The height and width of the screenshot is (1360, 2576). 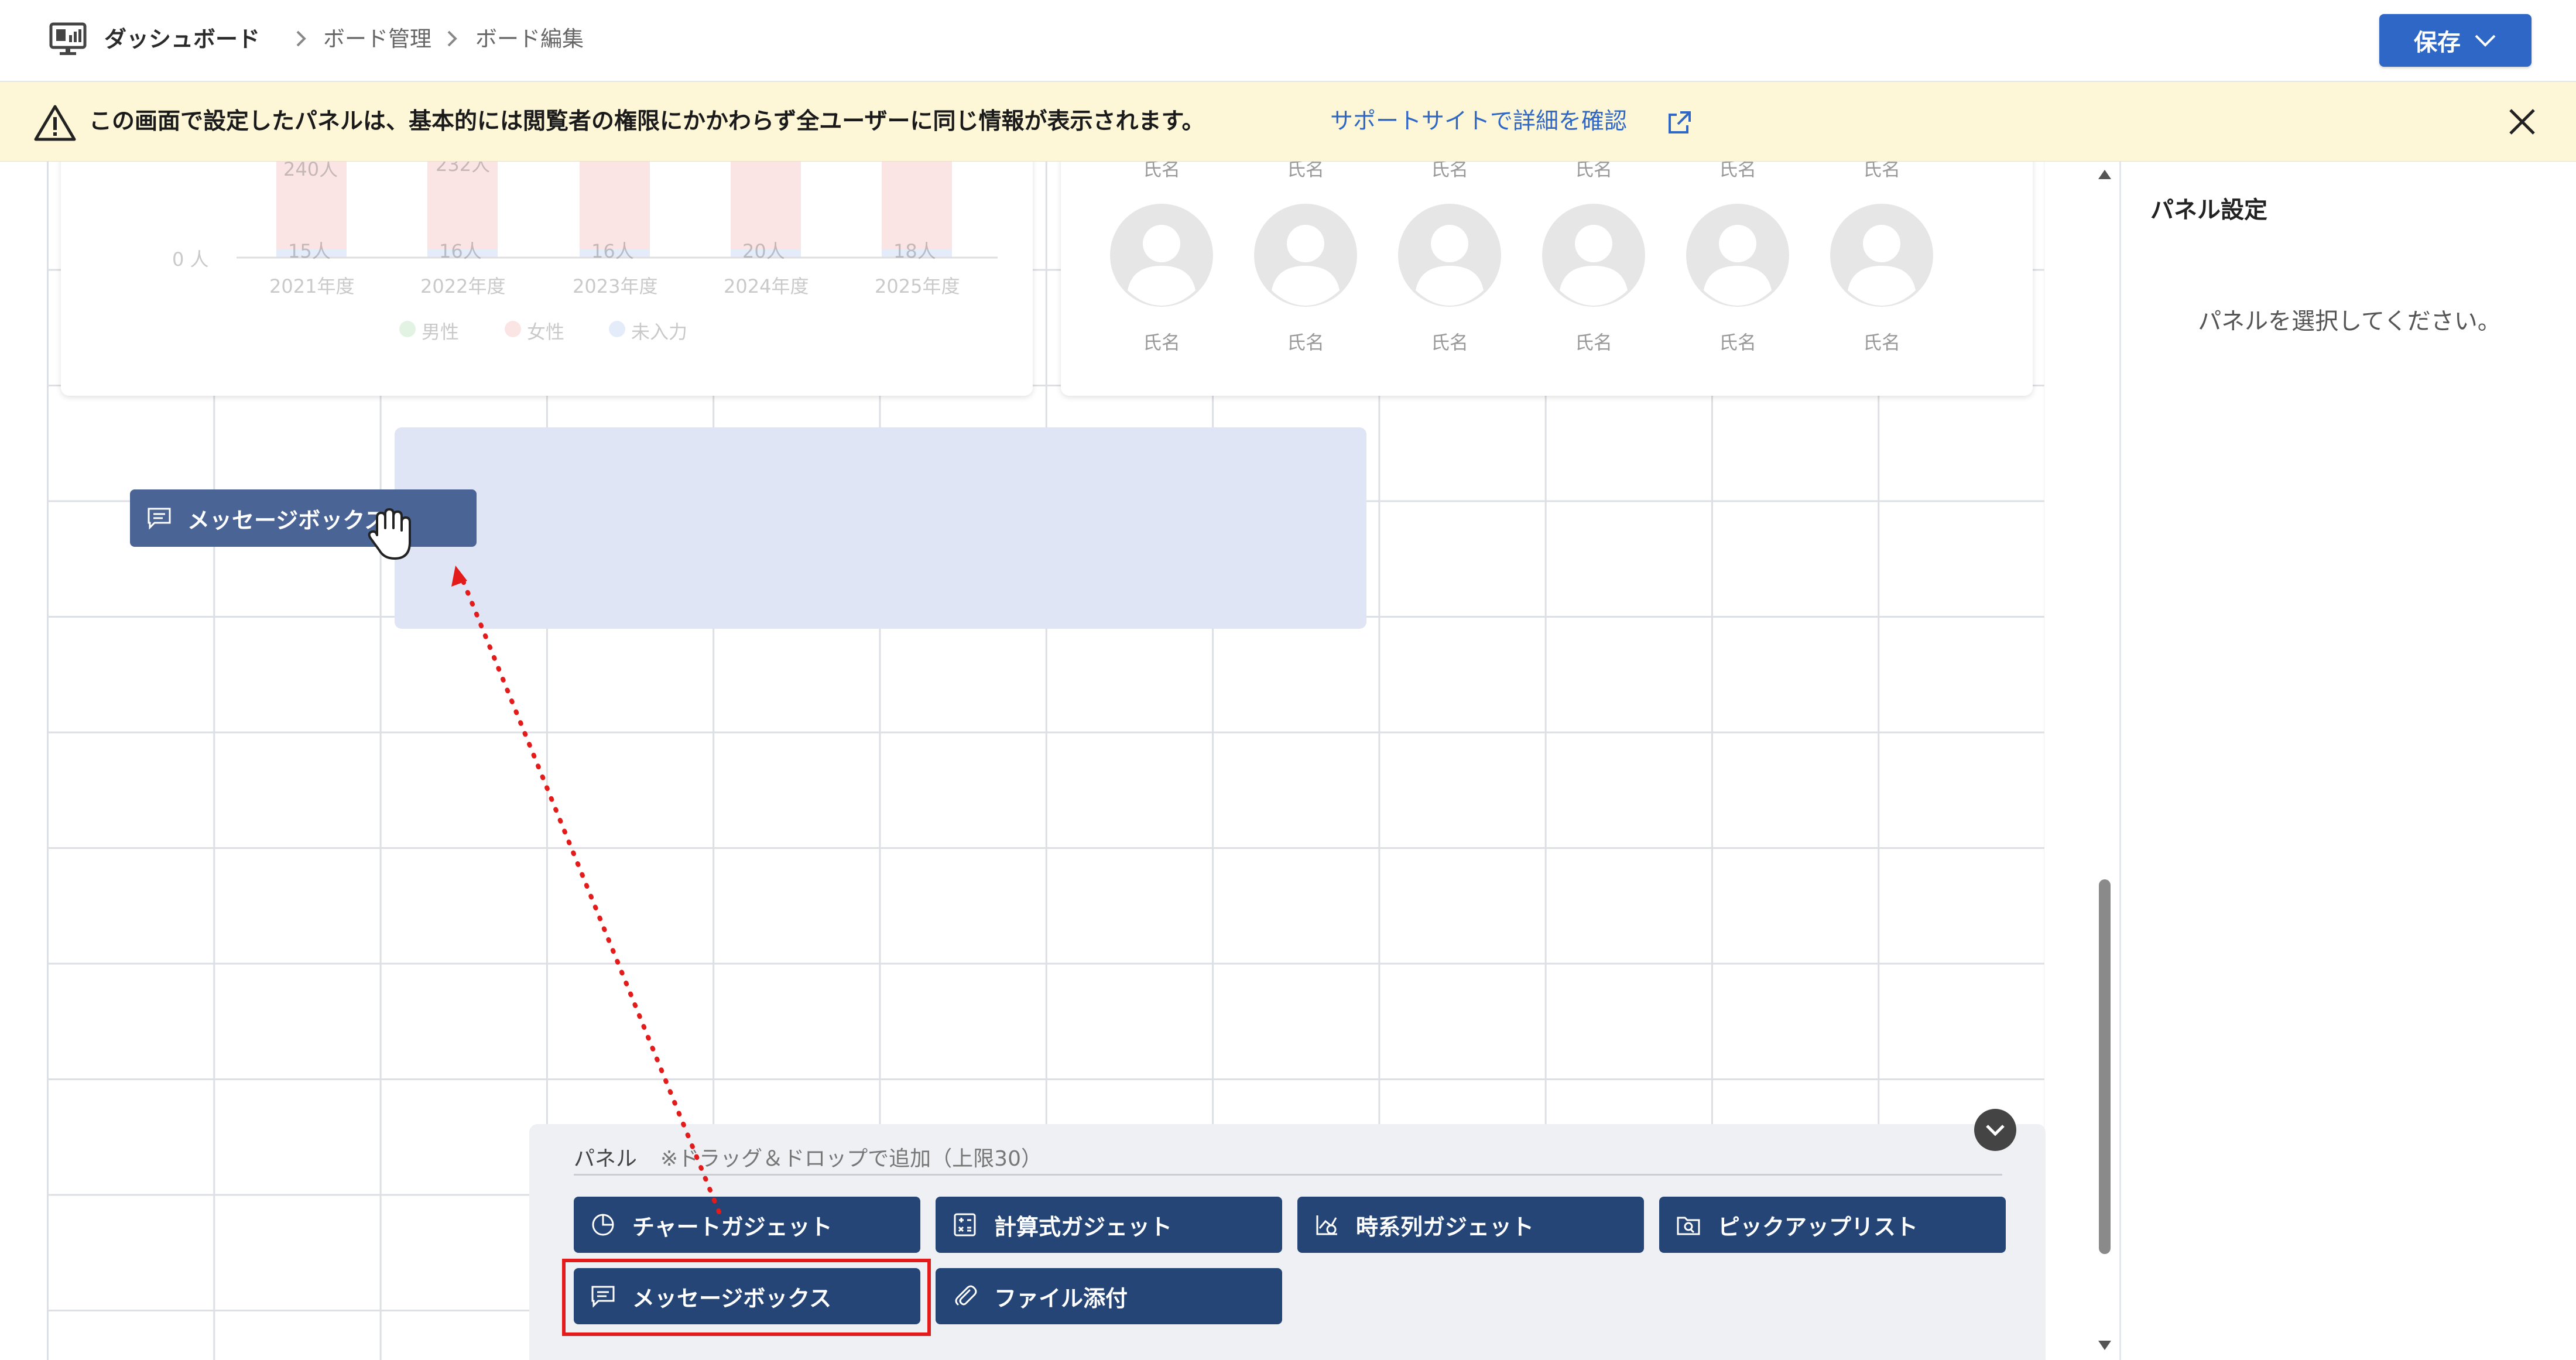 What do you see at coordinates (310, 171) in the screenshot?
I see `top-label: 240人` at bounding box center [310, 171].